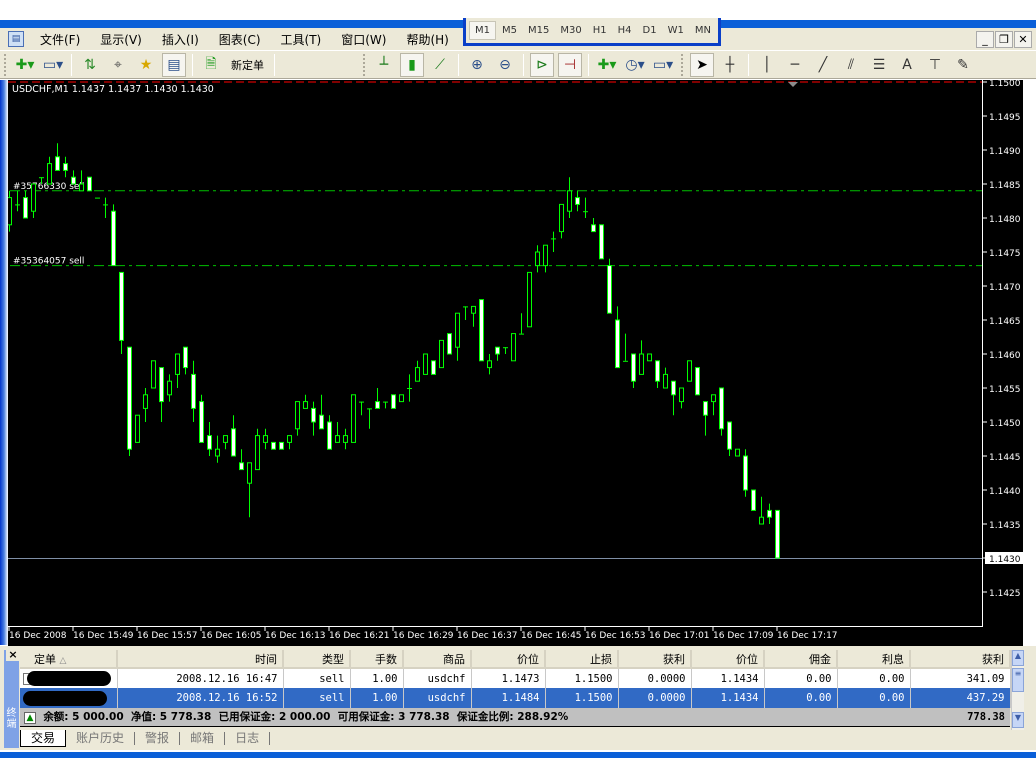 This screenshot has width=1036, height=758. What do you see at coordinates (795, 65) in the screenshot?
I see `horizontal-line-icon: ─` at bounding box center [795, 65].